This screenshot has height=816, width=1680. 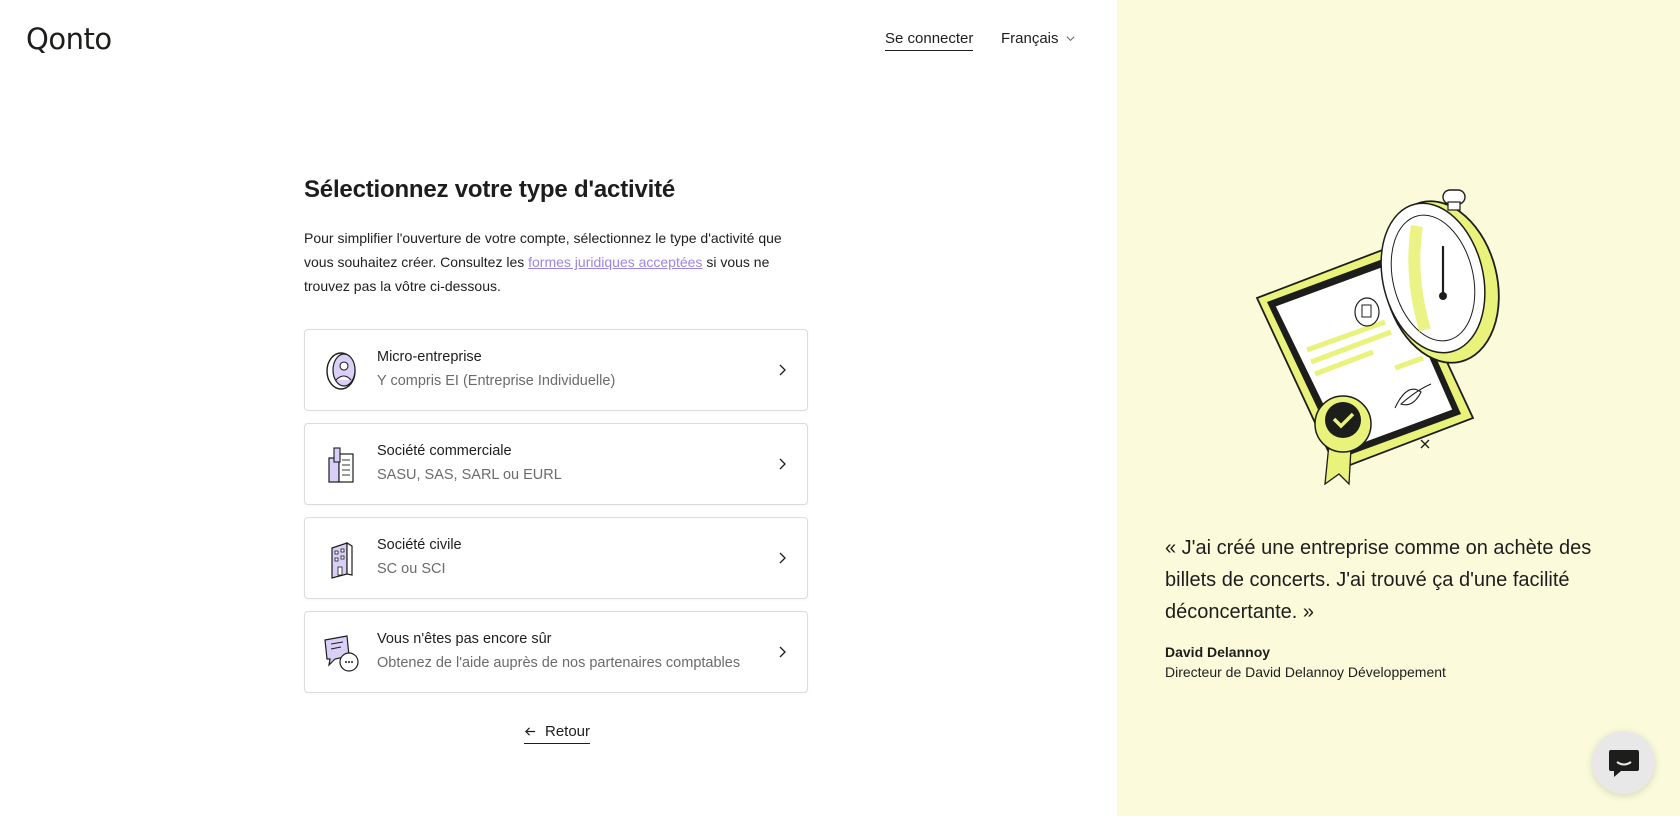 I want to click on option-title: Vous n'êtes pas encore sûr, so click(x=464, y=639).